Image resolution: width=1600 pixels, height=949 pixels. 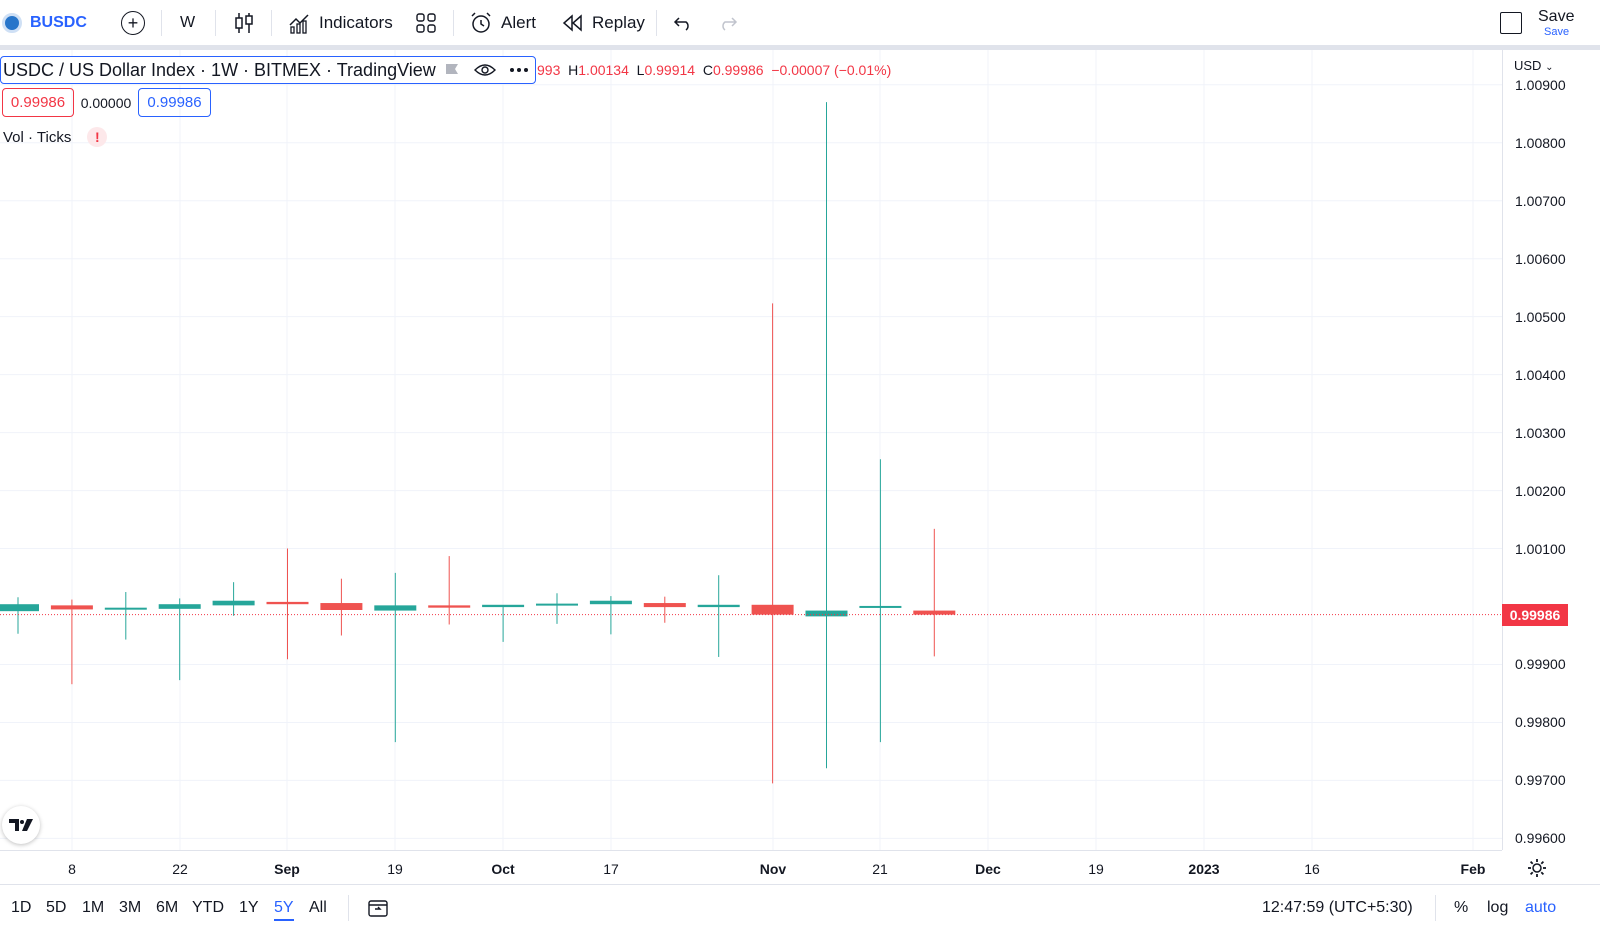 What do you see at coordinates (180, 869) in the screenshot?
I see `time-tick-label: 22` at bounding box center [180, 869].